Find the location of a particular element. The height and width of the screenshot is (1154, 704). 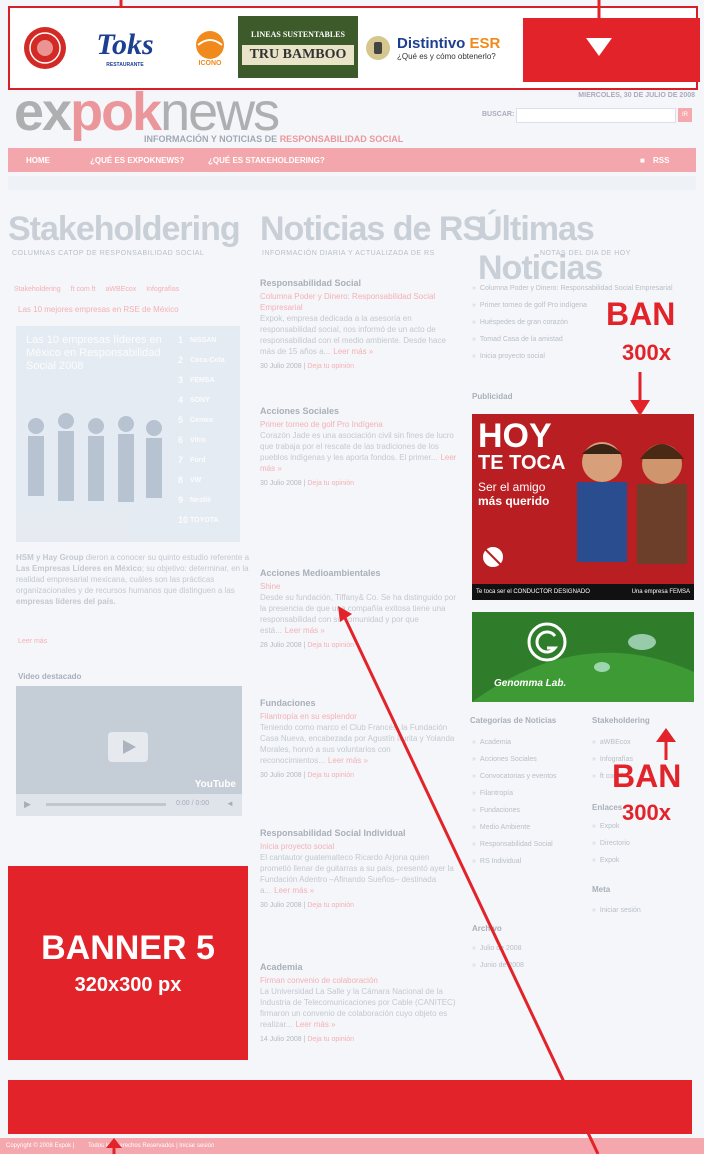

arrow-banner-right-2-head is located at coordinates (666, 735).